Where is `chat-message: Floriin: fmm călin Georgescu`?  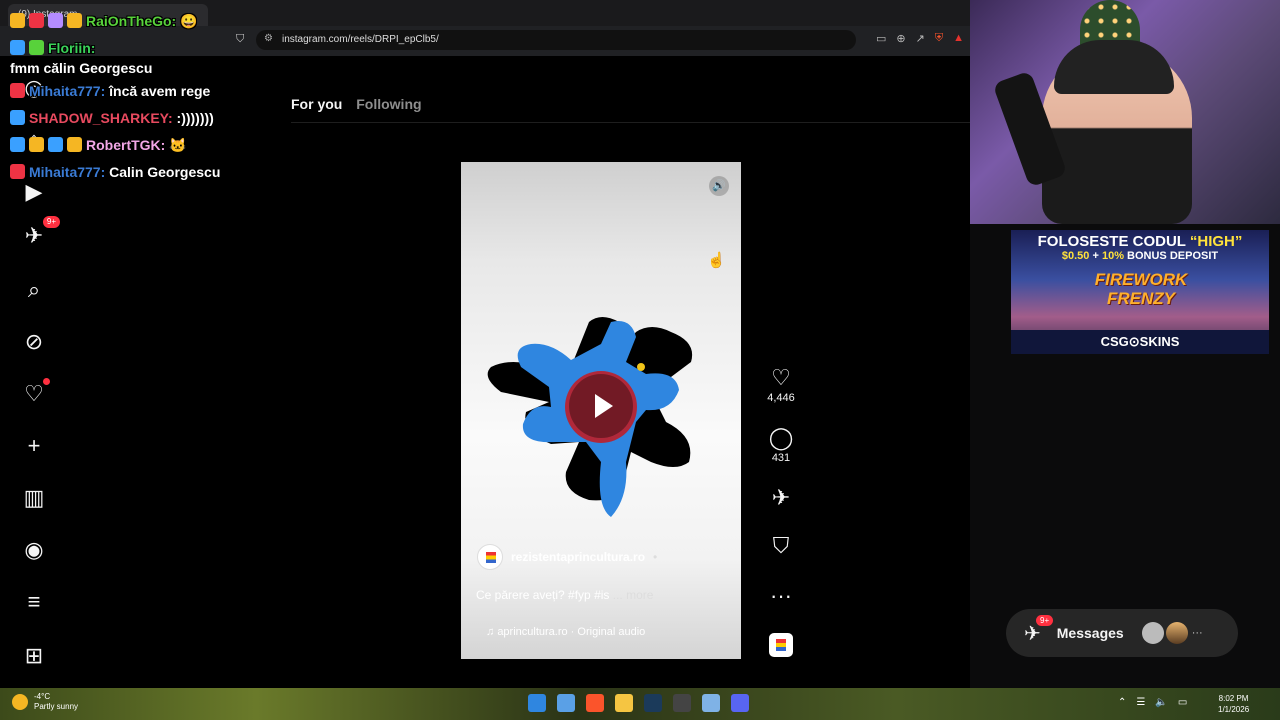
chat-message: Floriin: fmm călin Georgescu is located at coordinates (145, 56).